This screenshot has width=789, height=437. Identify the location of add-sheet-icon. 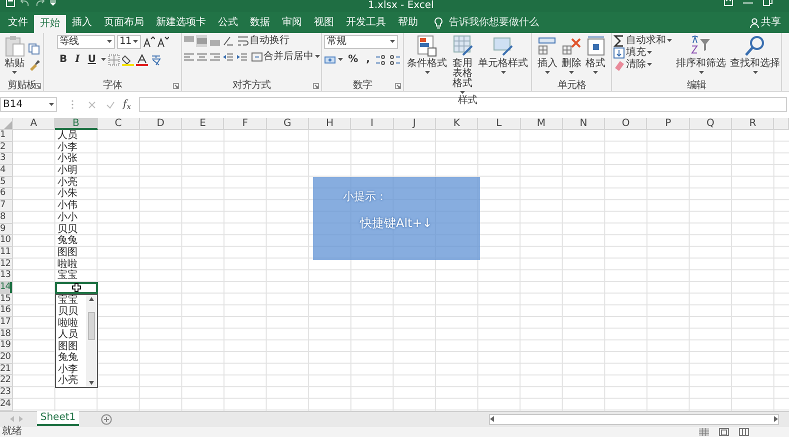
(106, 419).